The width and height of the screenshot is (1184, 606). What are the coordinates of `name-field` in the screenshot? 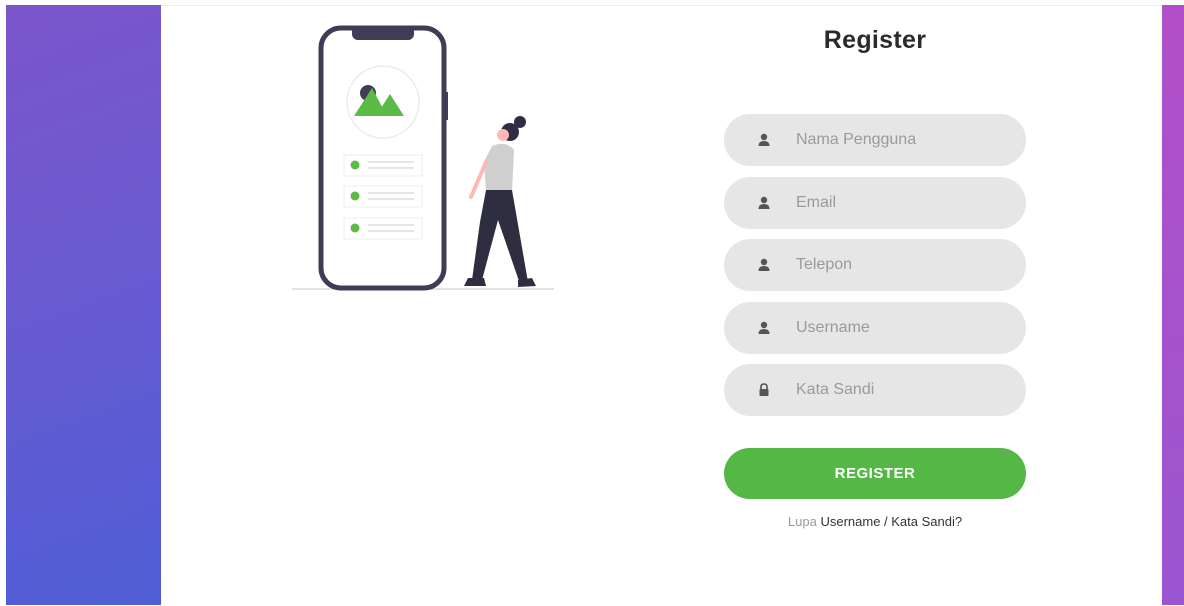 It's located at (875, 140).